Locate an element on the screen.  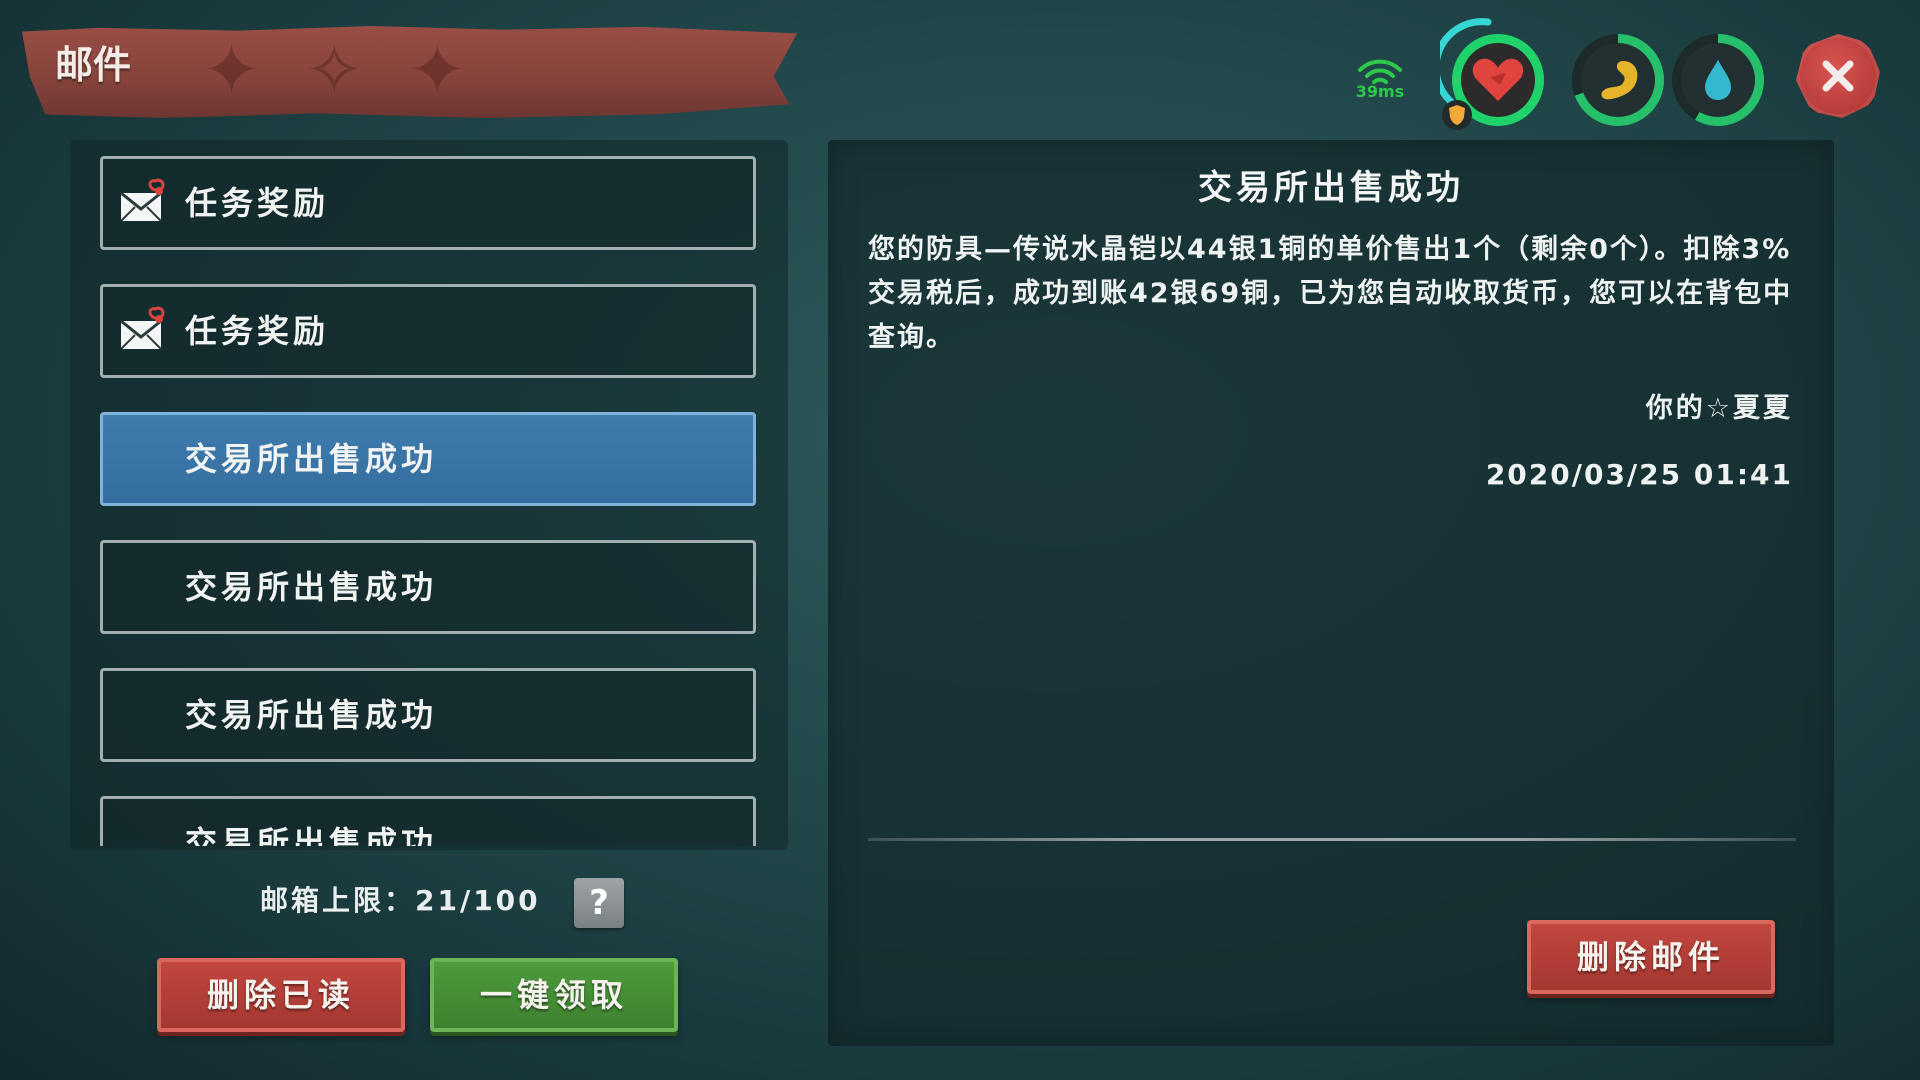
close-icon is located at coordinates (1838, 76).